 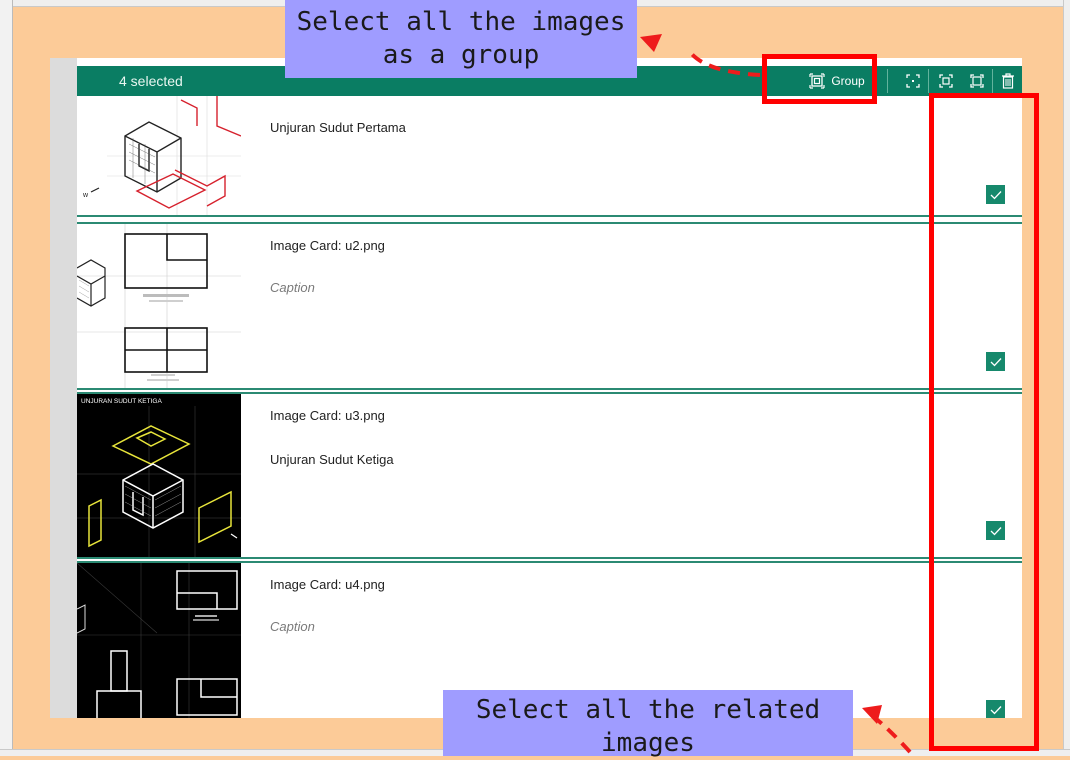 I want to click on thumbnail-caption-text: UNJURAN SUDUT KETIGA, so click(x=121, y=401).